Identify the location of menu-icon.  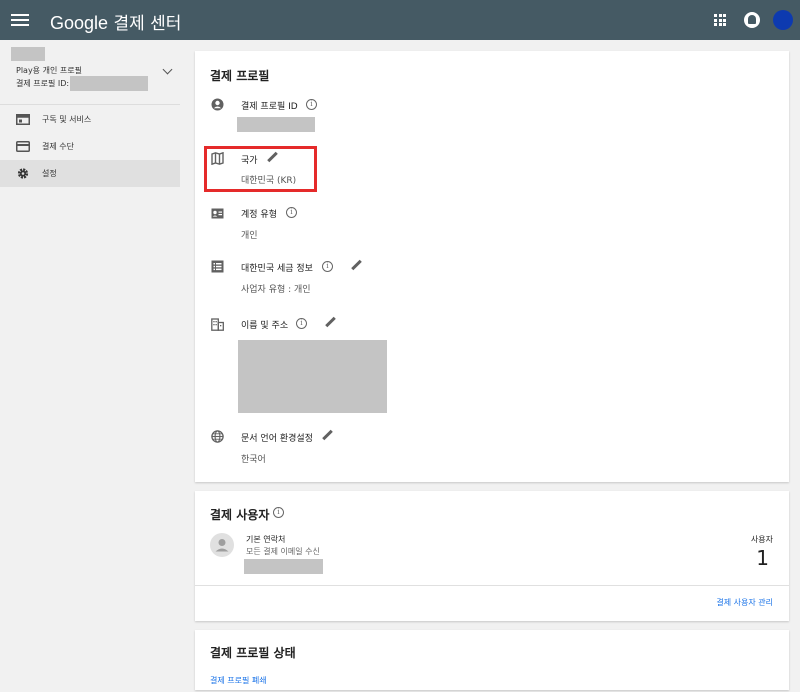
(20, 20).